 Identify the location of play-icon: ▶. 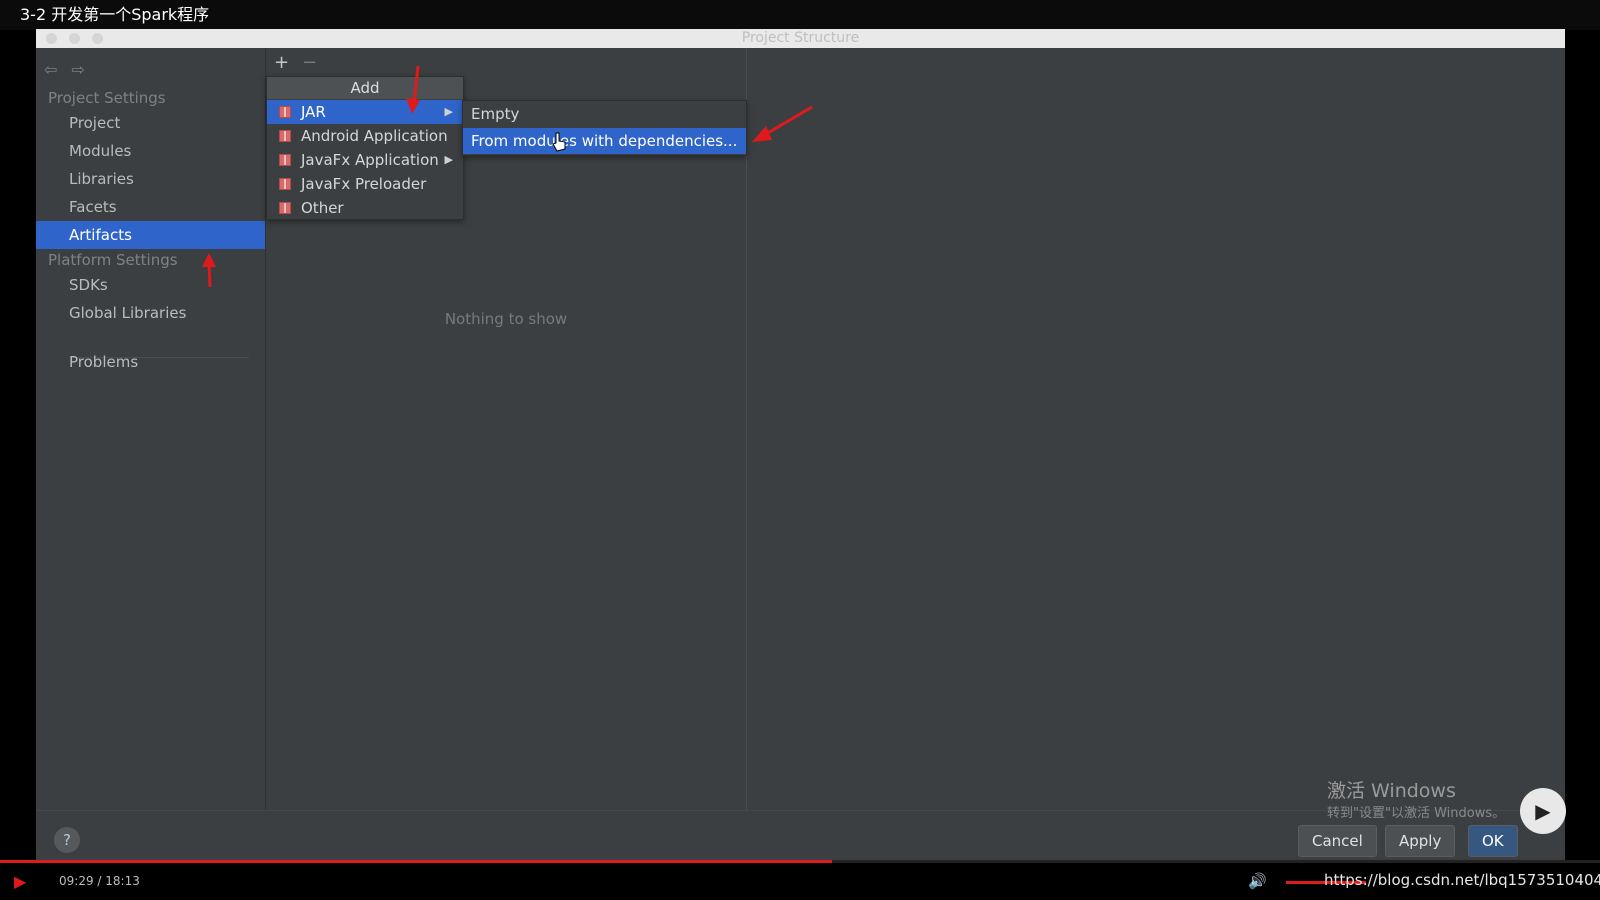
(20, 881).